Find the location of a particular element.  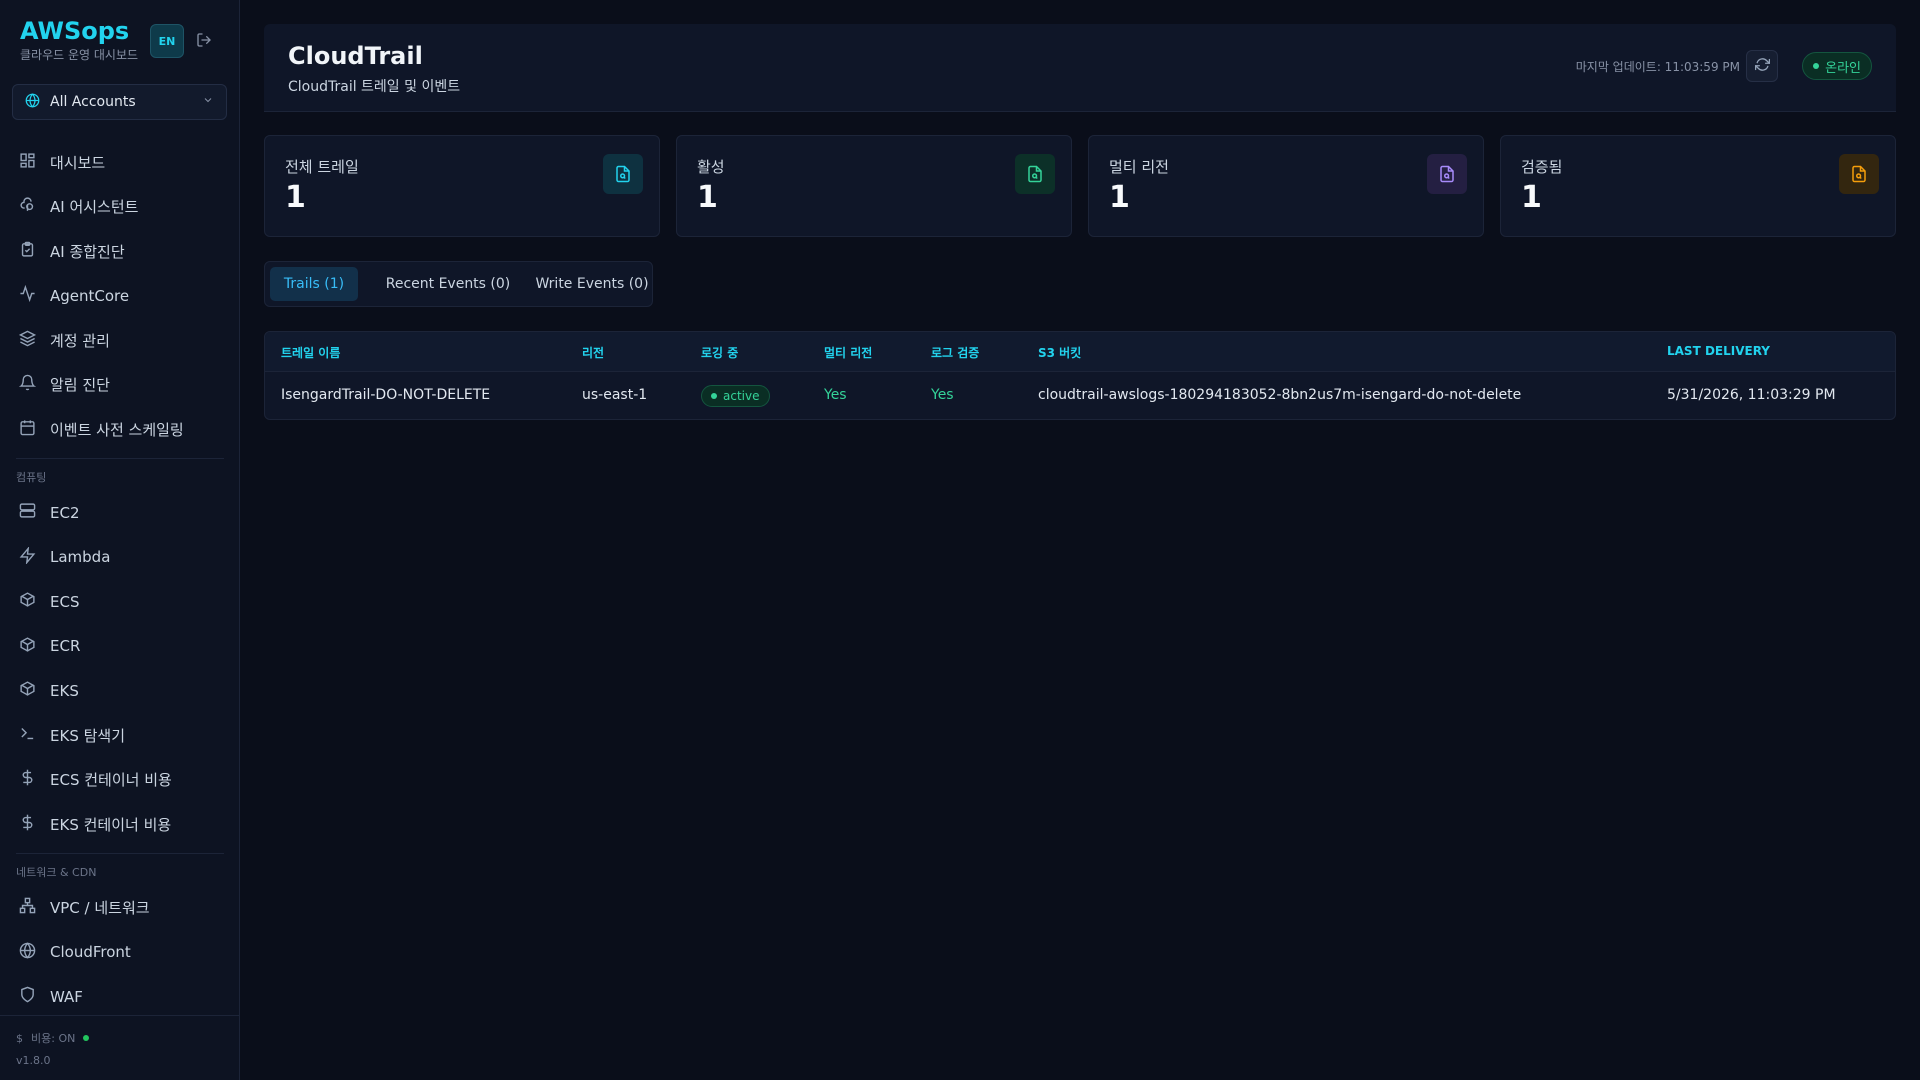

status-badge-label: 온라인 is located at coordinates (1843, 68).